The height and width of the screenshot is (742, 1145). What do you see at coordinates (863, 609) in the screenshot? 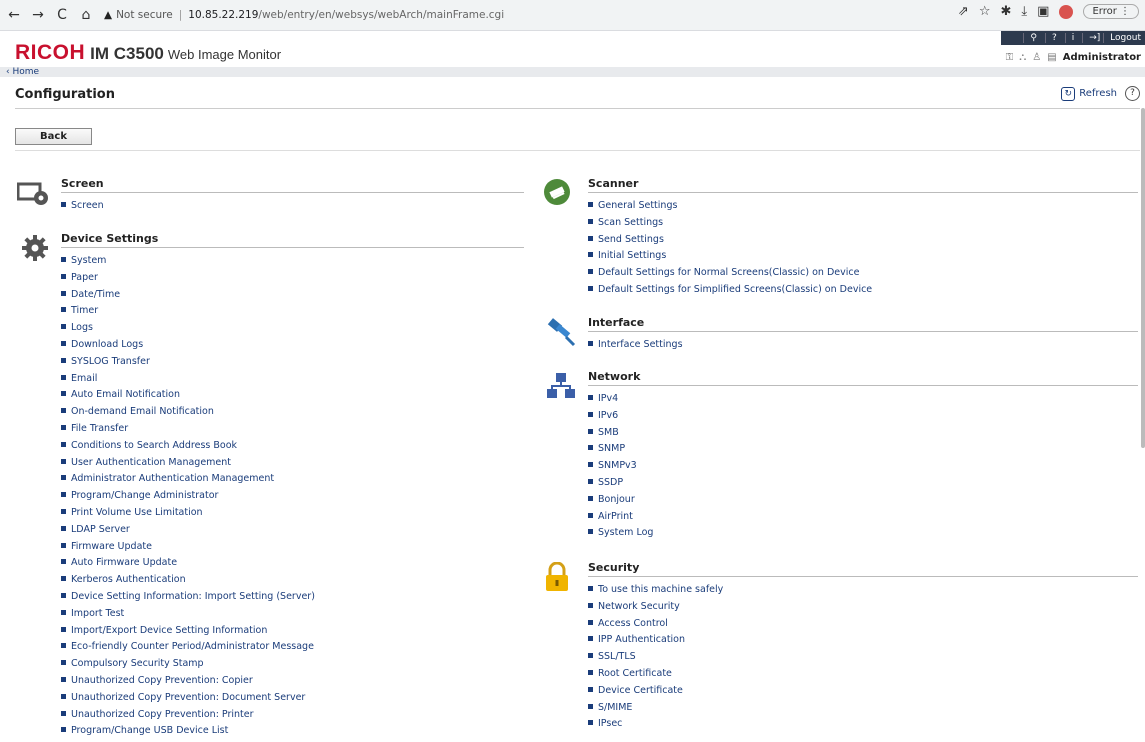
I see `config-link: Network Security` at bounding box center [863, 609].